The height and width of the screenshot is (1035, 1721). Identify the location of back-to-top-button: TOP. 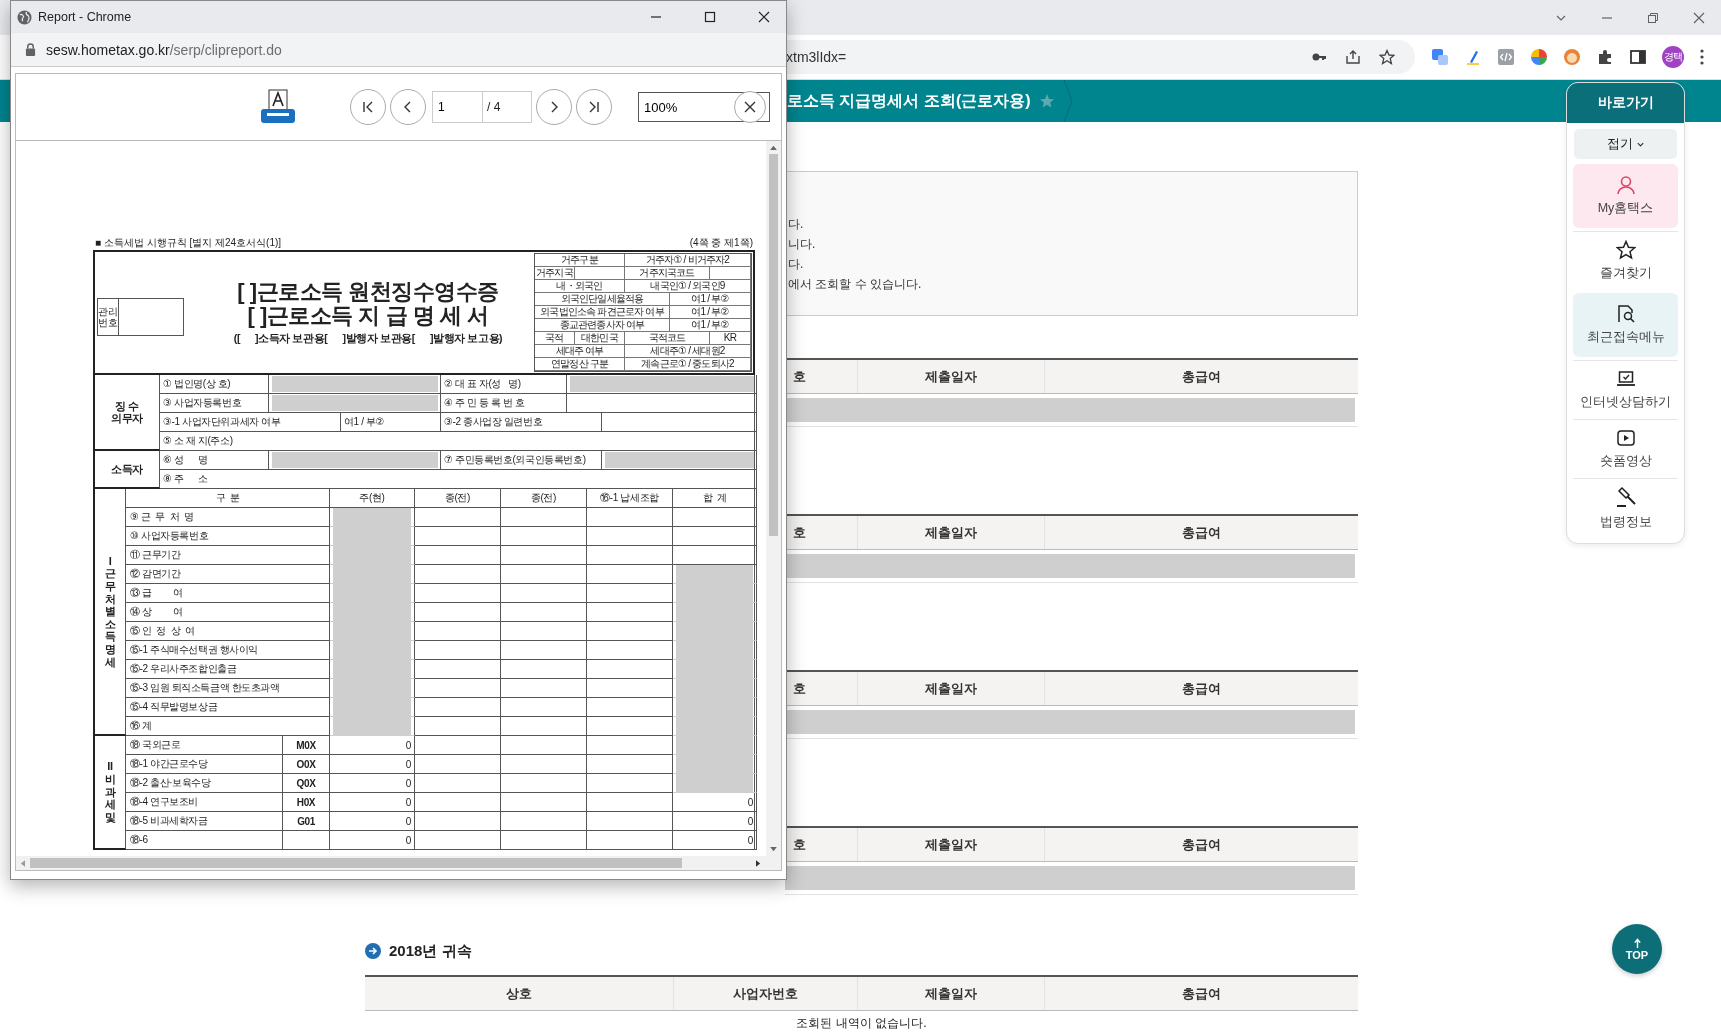
(1637, 949).